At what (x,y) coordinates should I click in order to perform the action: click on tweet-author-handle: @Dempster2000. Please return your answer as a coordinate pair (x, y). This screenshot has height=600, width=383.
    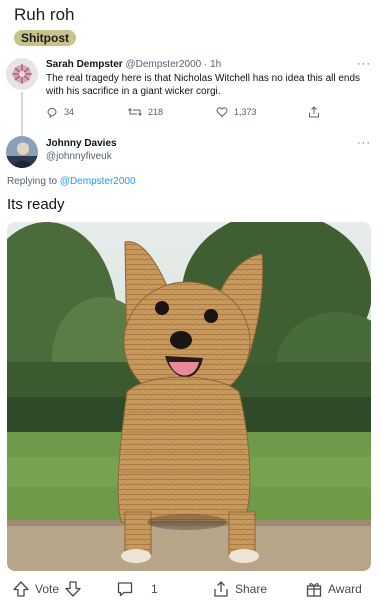
    Looking at the image, I should click on (163, 64).